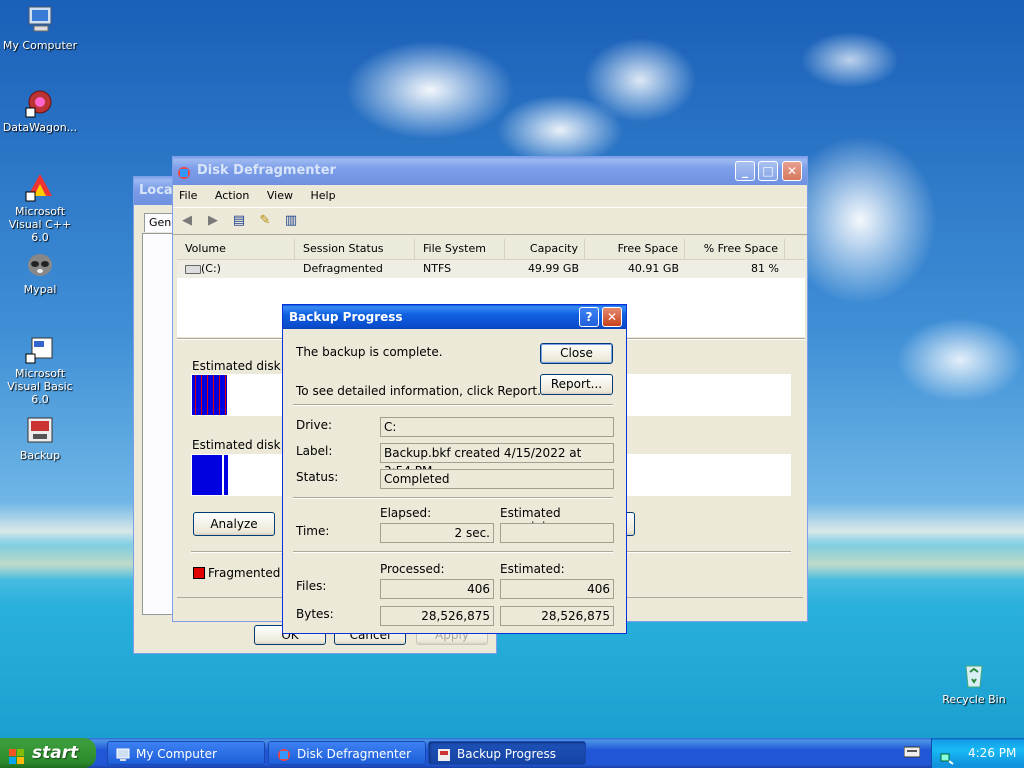 Image resolution: width=1024 pixels, height=776 pixels. Describe the element at coordinates (314, 425) in the screenshot. I see `drive-label: Drive:` at that location.